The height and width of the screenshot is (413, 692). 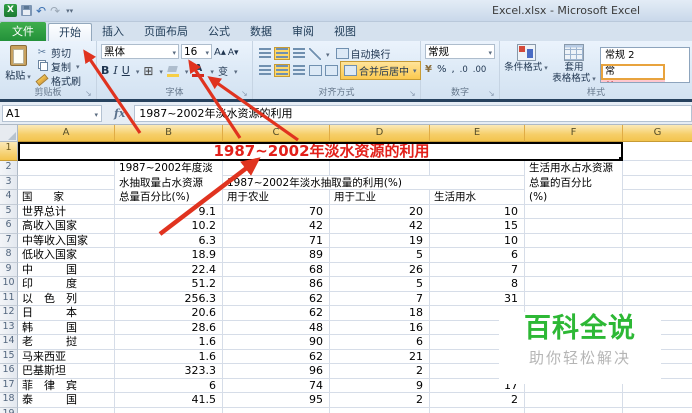 I want to click on tab-插入: 插入, so click(x=113, y=32).